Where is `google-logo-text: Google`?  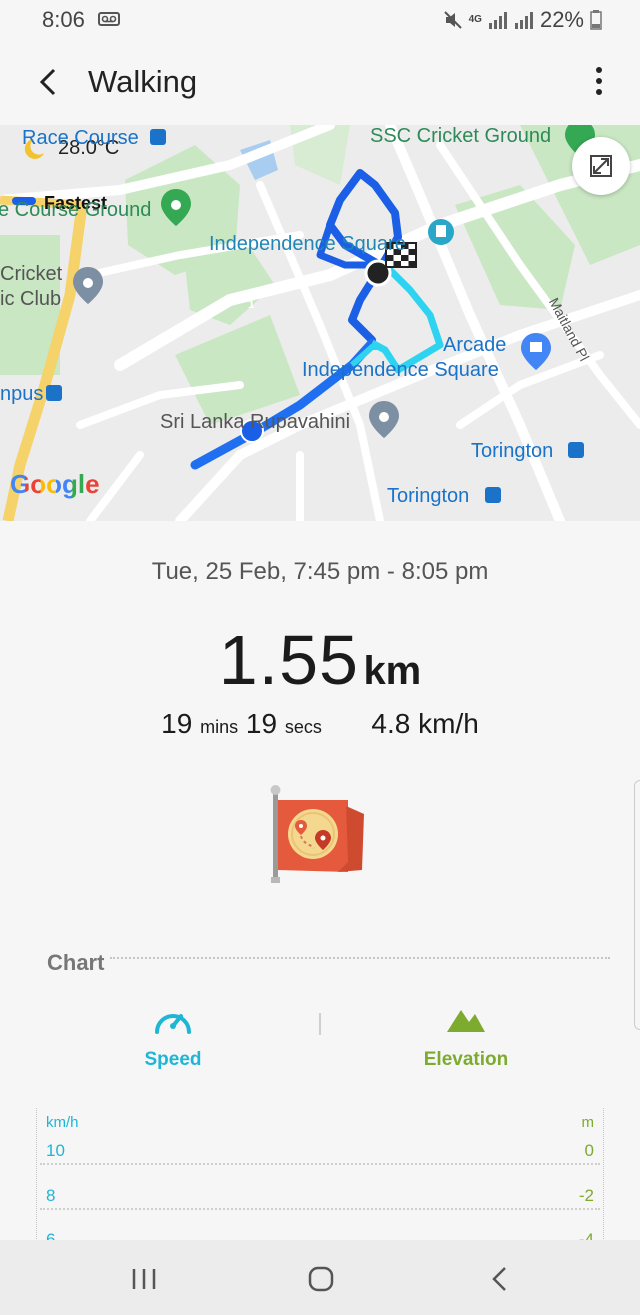 google-logo-text: Google is located at coordinates (55, 484).